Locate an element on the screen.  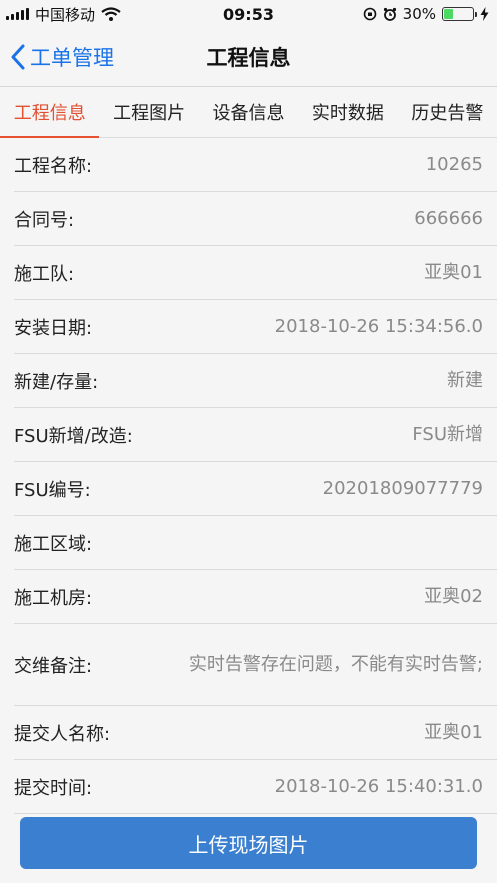
nav-bar: 工单管理 工程信息 is located at coordinates (248, 57).